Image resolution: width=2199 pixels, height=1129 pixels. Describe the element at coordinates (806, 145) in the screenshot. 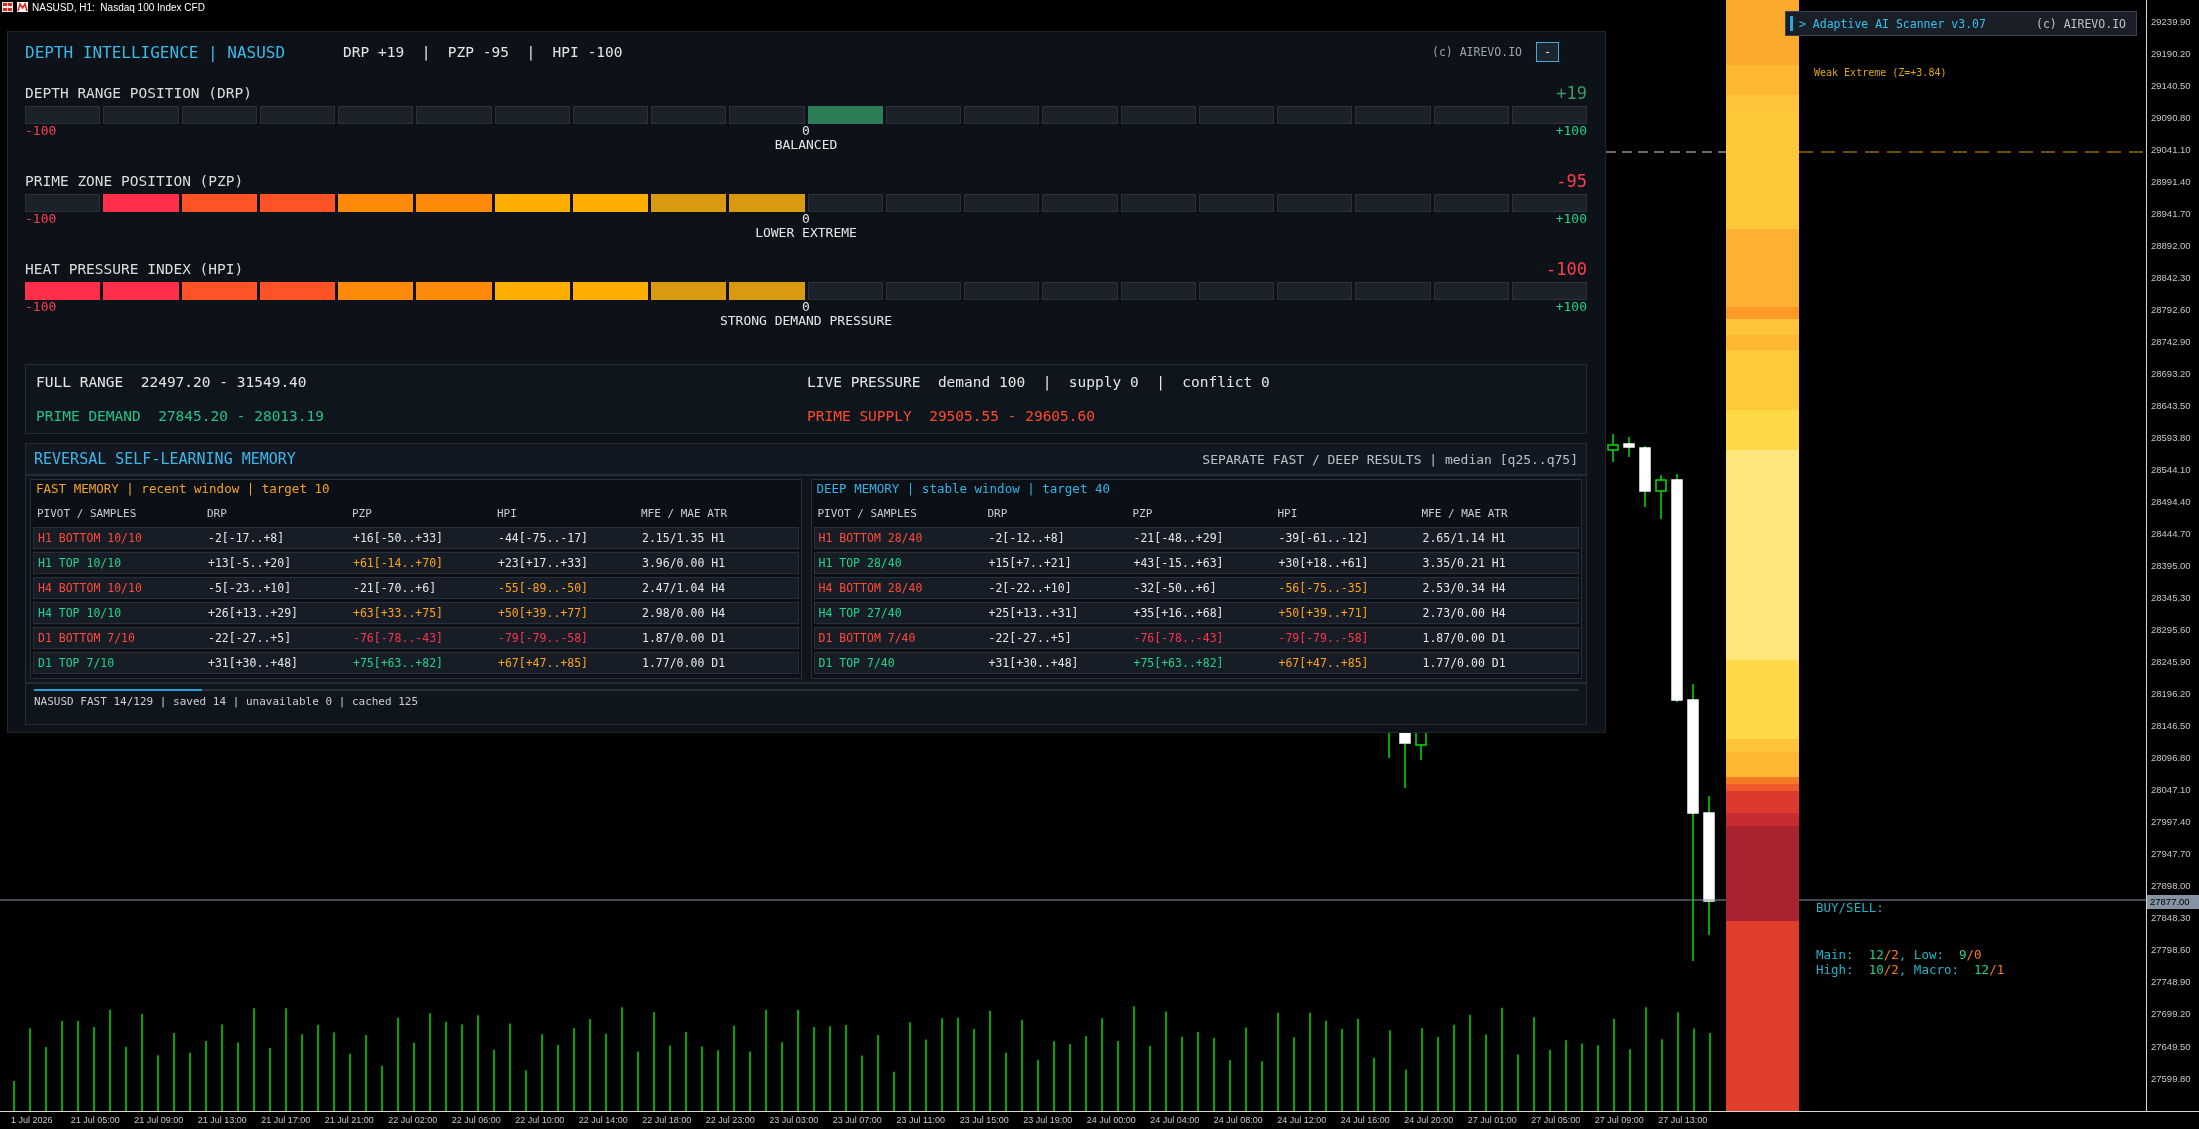

I see `gauge-status: BALANCED` at that location.